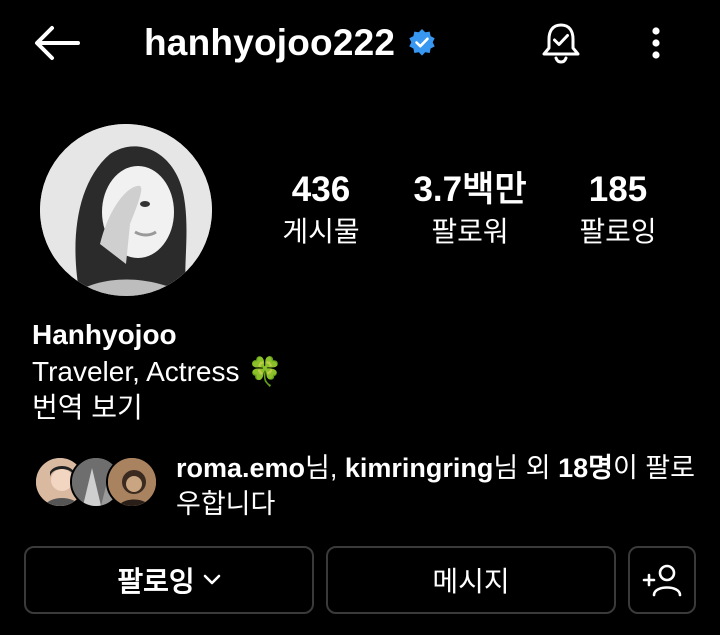 This screenshot has width=720, height=635. Describe the element at coordinates (321, 231) in the screenshot. I see `posts-label: 게시물` at that location.